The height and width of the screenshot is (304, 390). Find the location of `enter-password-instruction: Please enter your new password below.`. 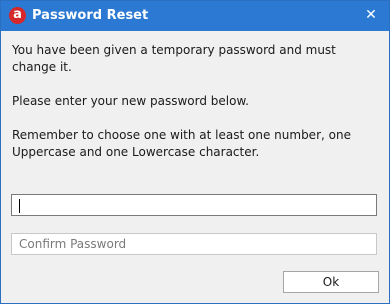

enter-password-instruction: Please enter your new password below. is located at coordinates (130, 101).